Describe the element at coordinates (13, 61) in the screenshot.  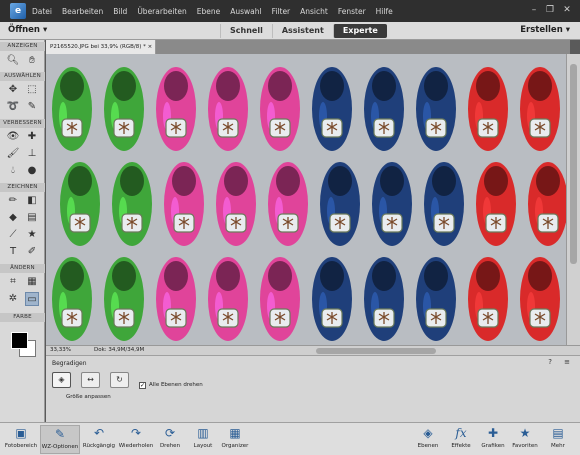
I see `zoom-tool-icon: 🔍︎` at that location.